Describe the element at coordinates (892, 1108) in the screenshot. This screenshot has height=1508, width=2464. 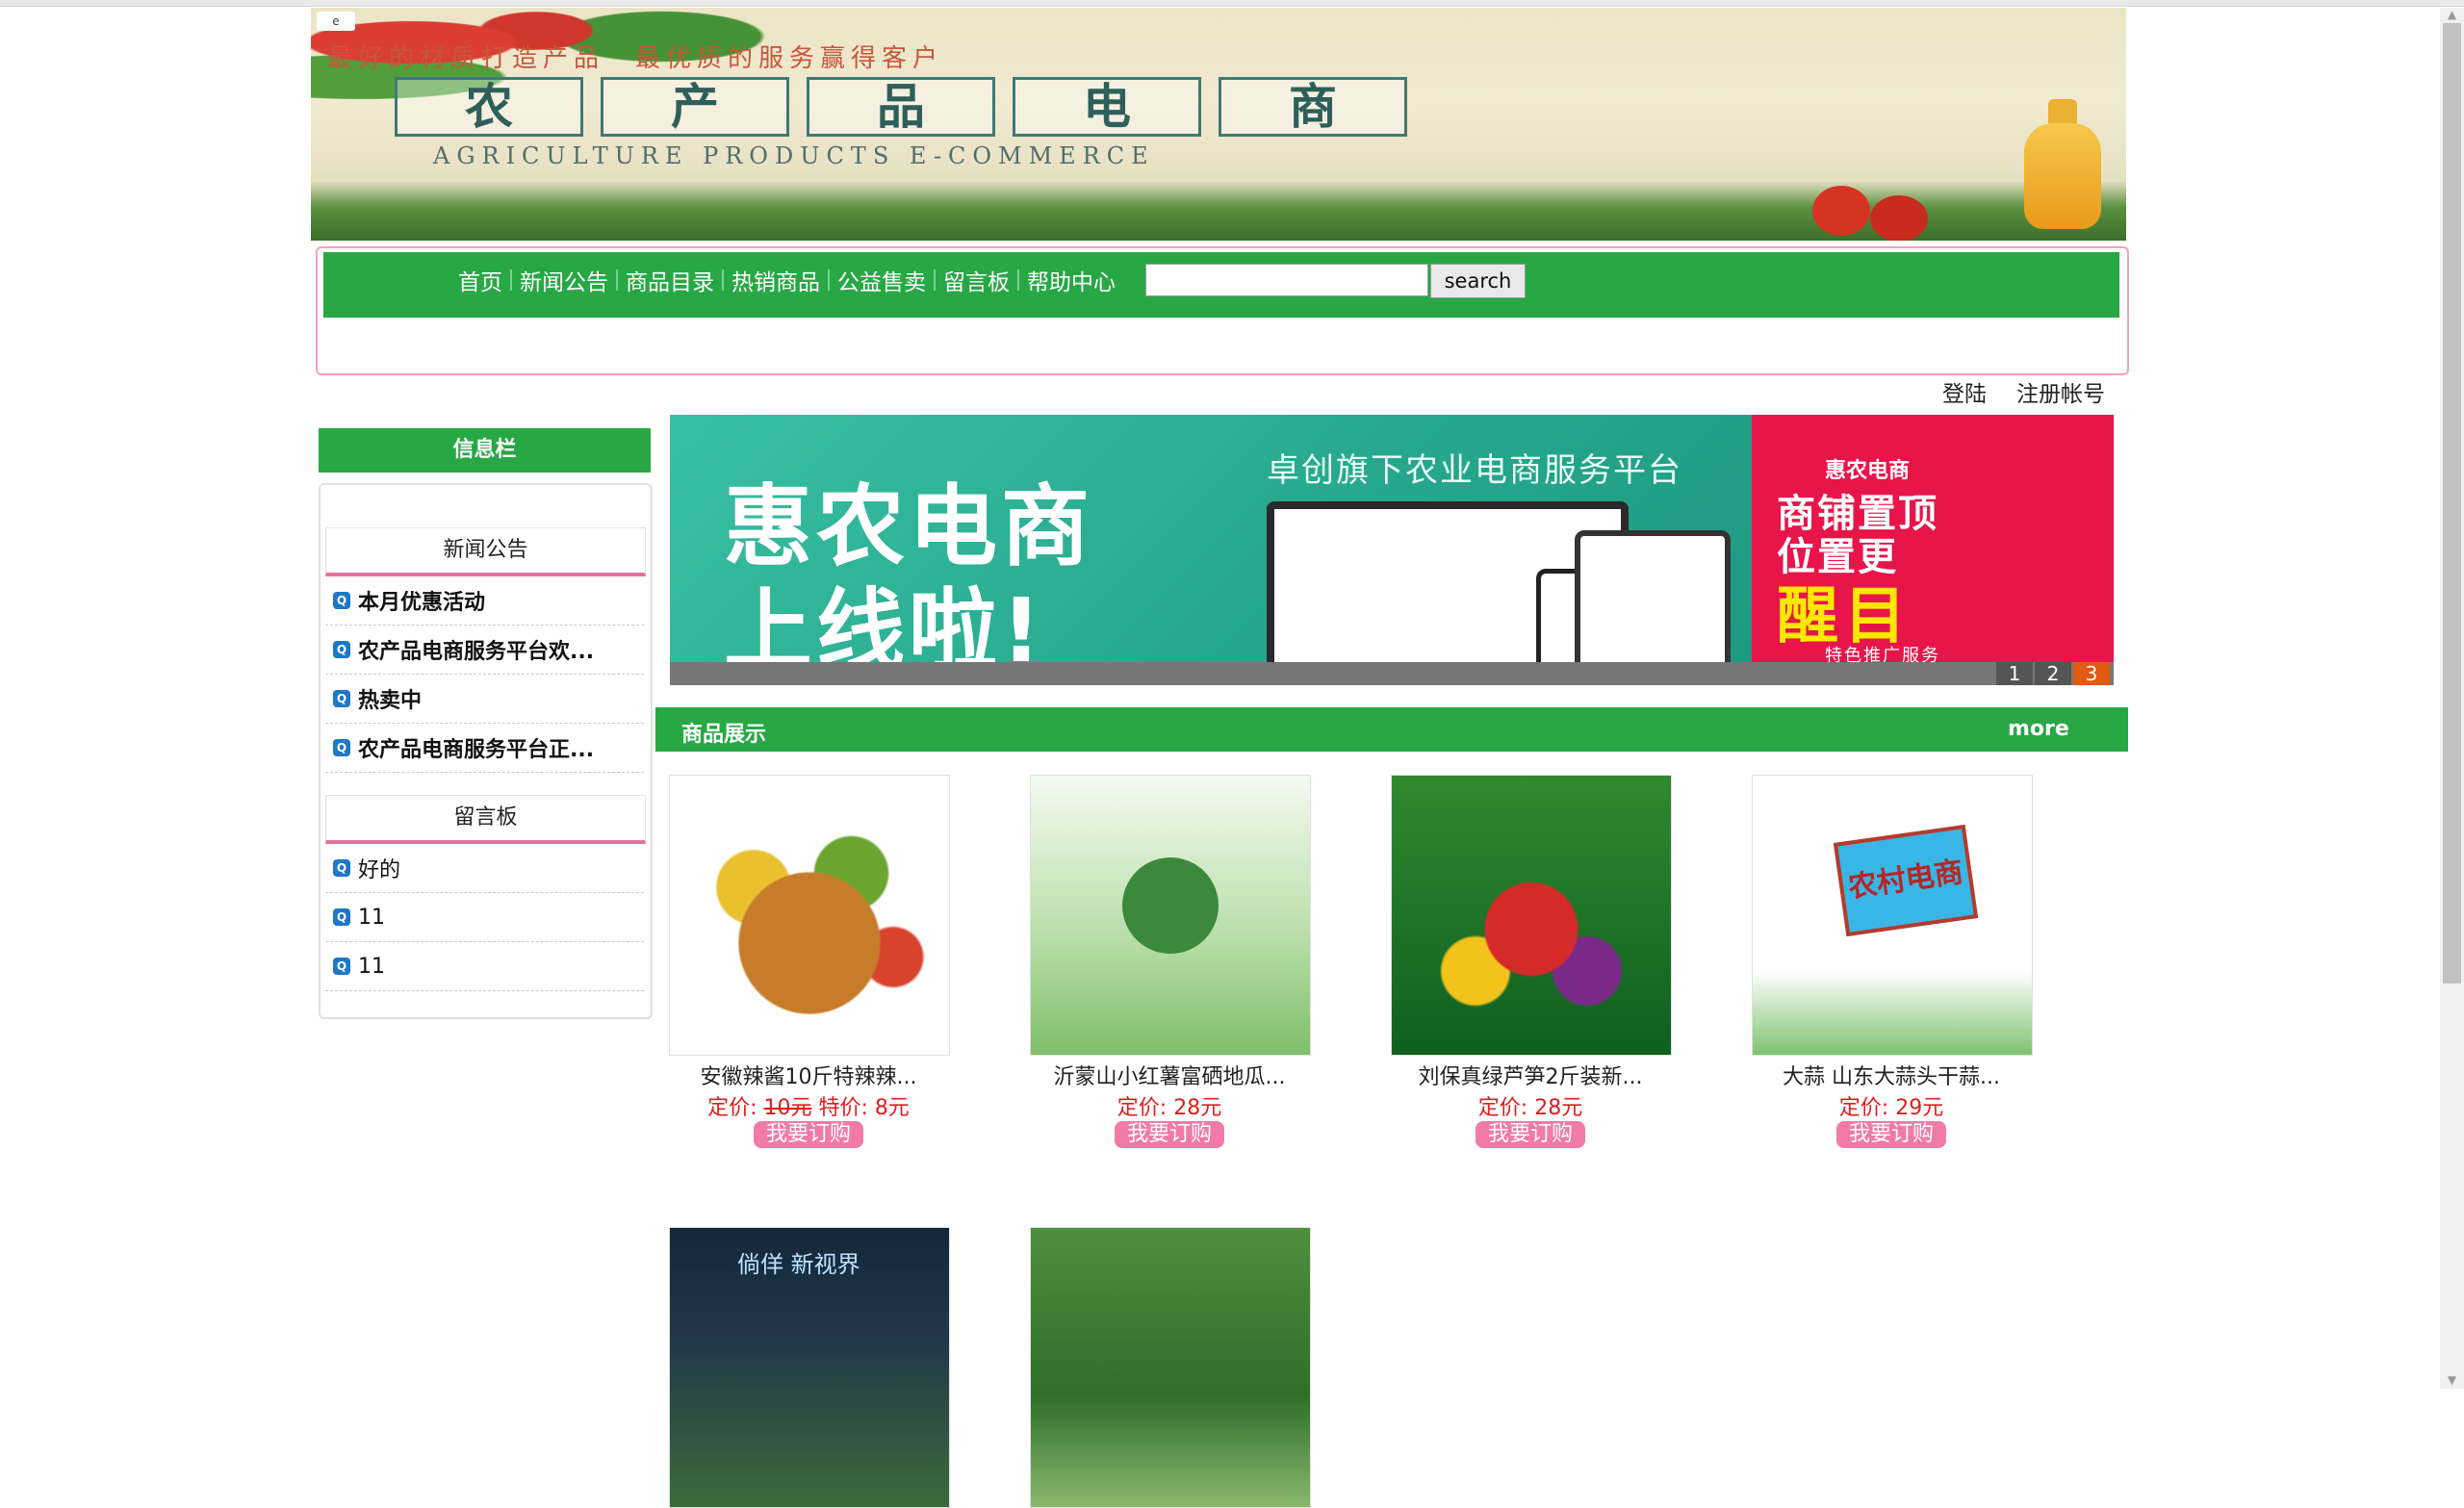
I see `special-price: 8元` at that location.